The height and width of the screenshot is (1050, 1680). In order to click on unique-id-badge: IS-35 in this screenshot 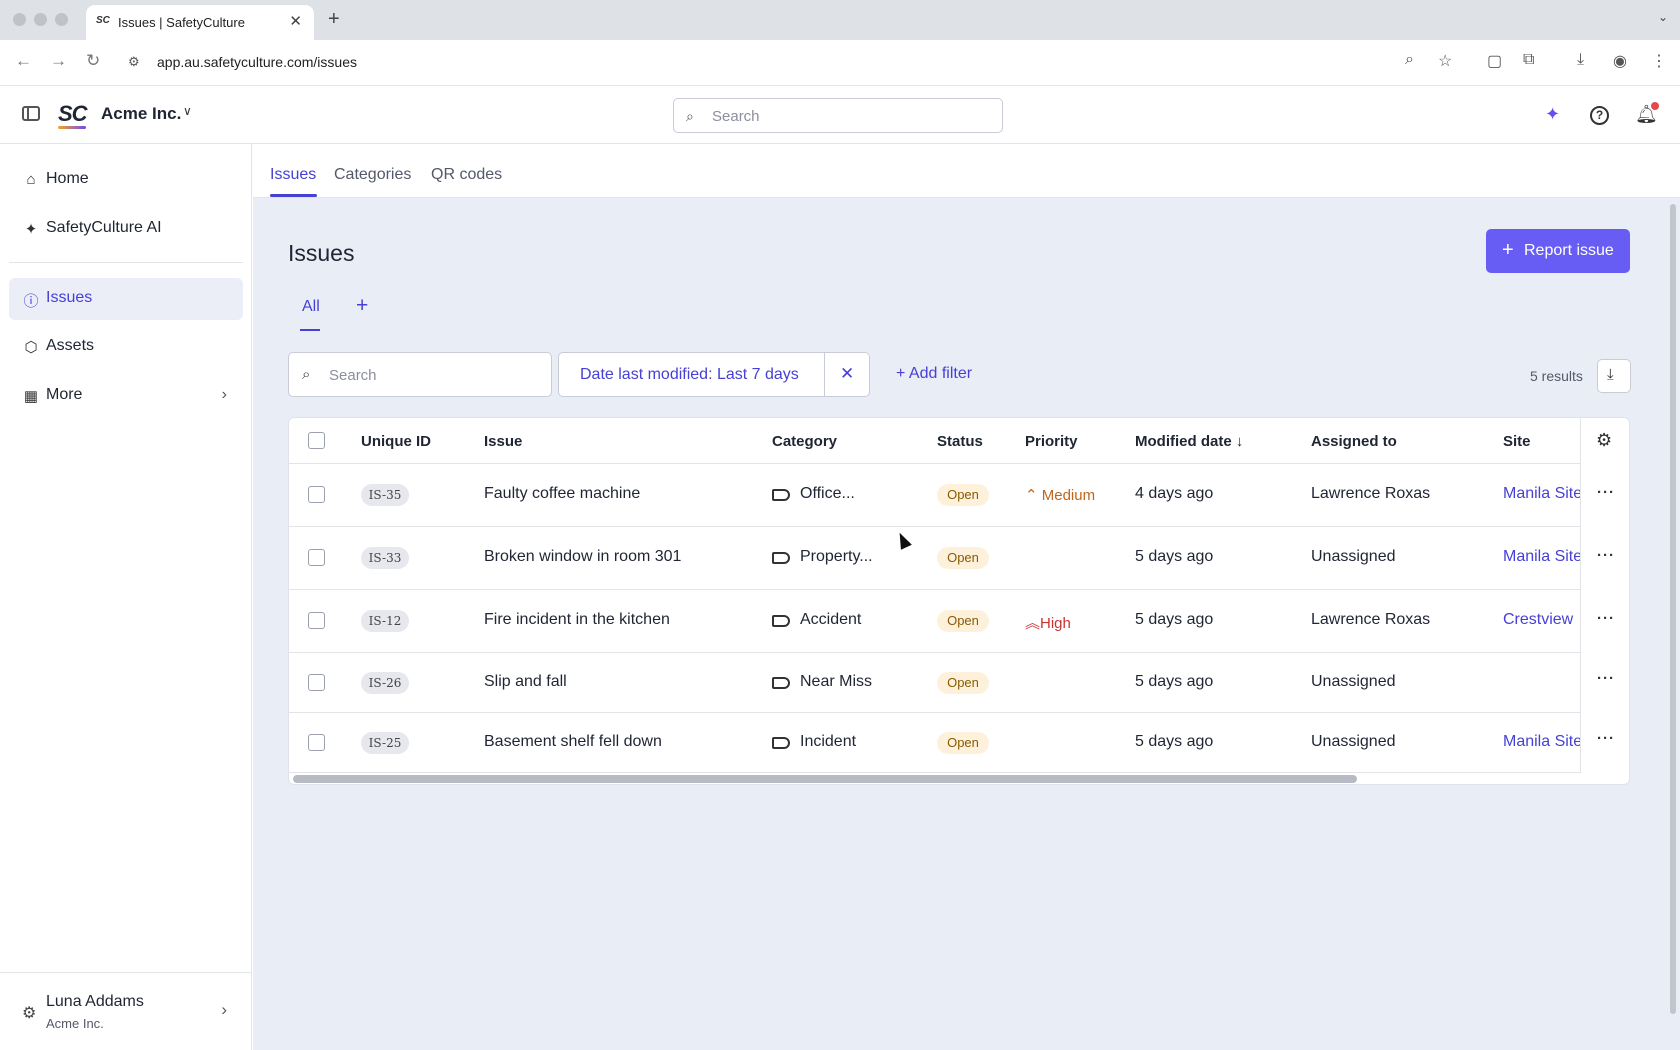, I will do `click(385, 495)`.